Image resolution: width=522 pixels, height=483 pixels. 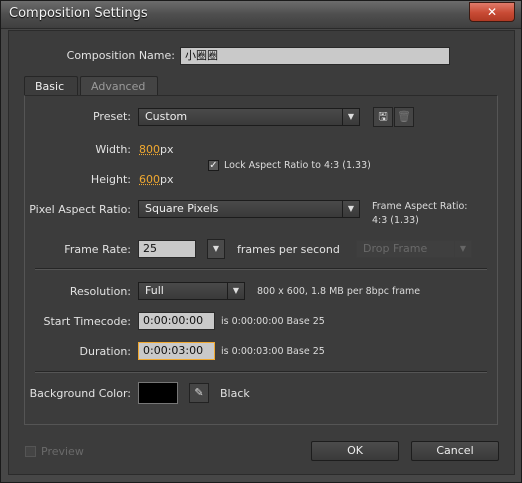 I want to click on background-color-label: Background Color:, so click(x=80, y=393).